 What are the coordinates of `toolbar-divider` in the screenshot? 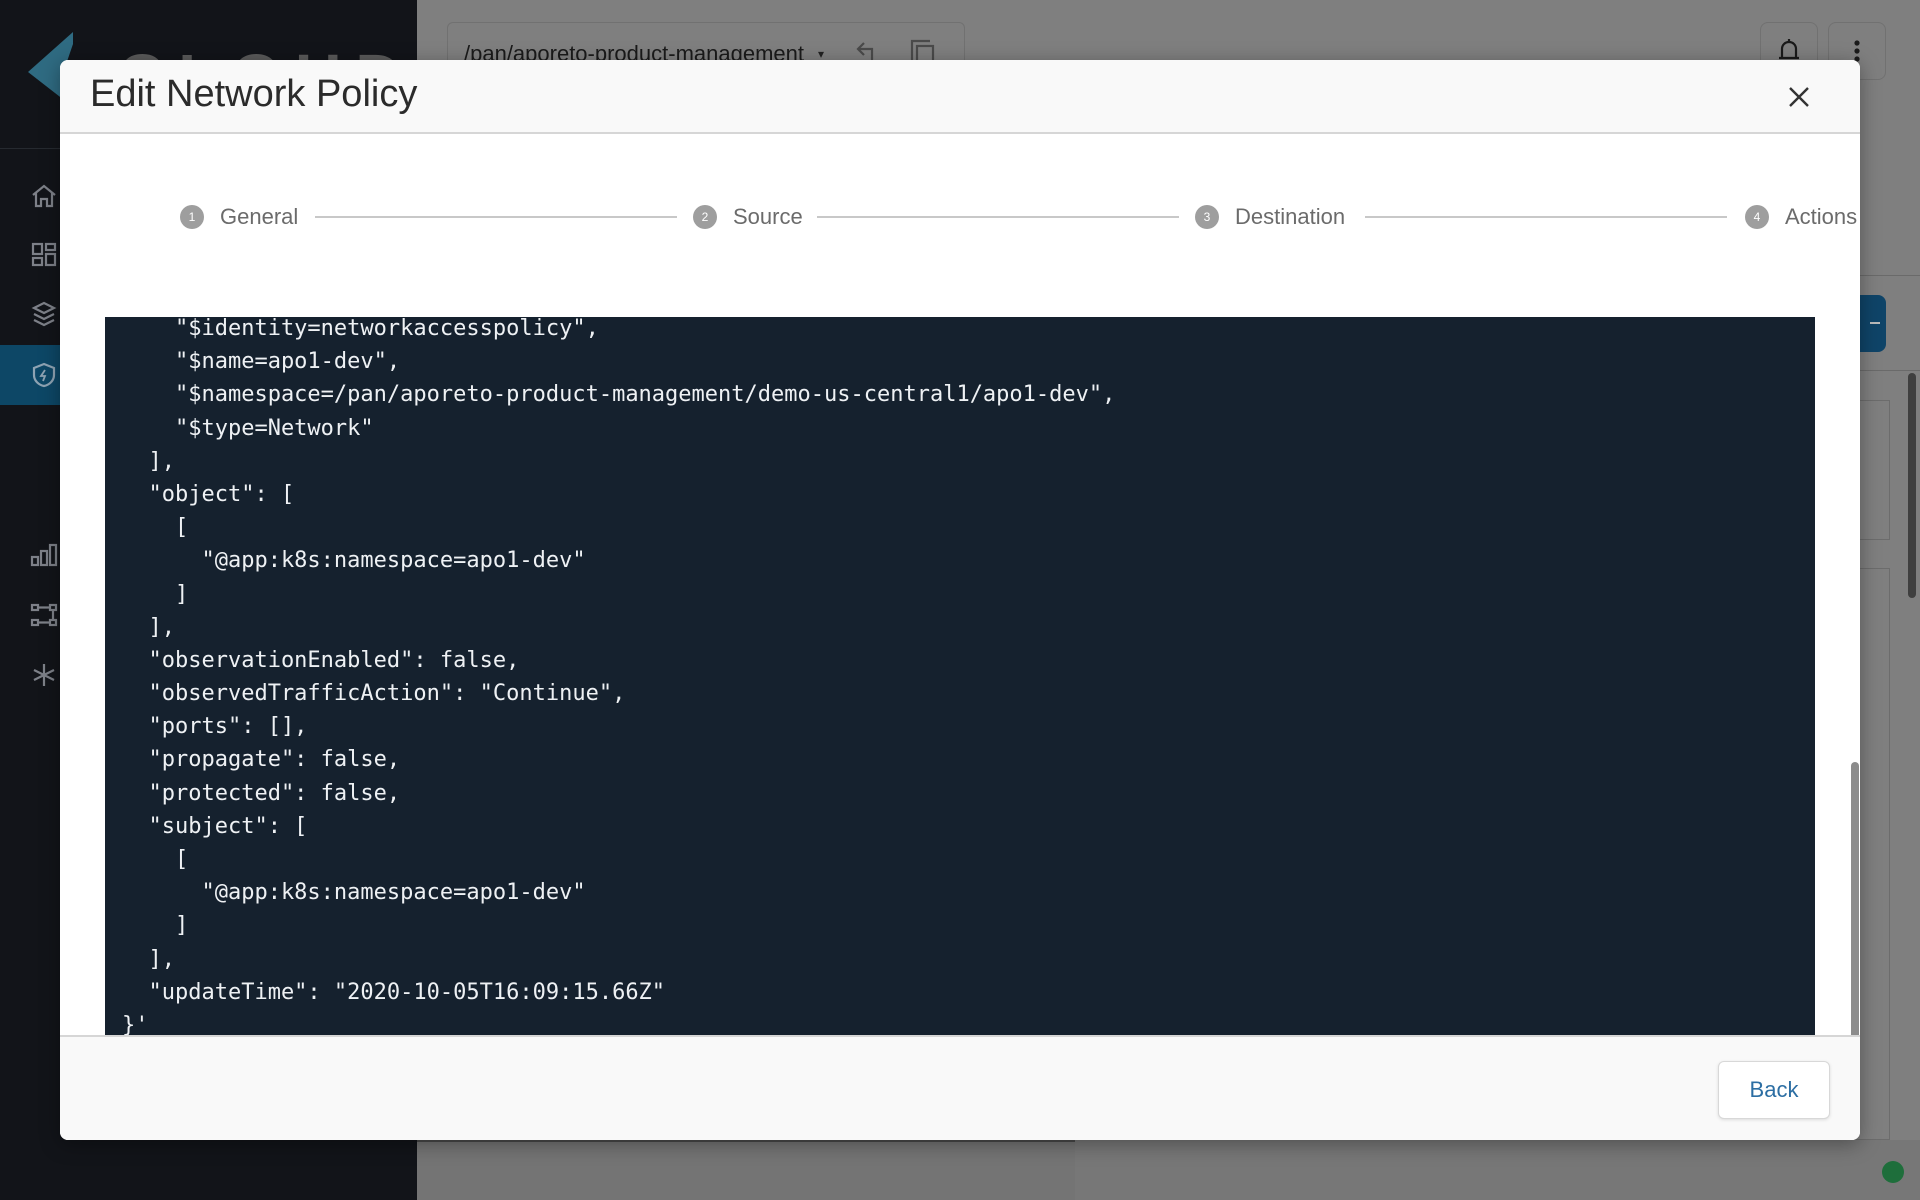 It's located at (1890, 370).